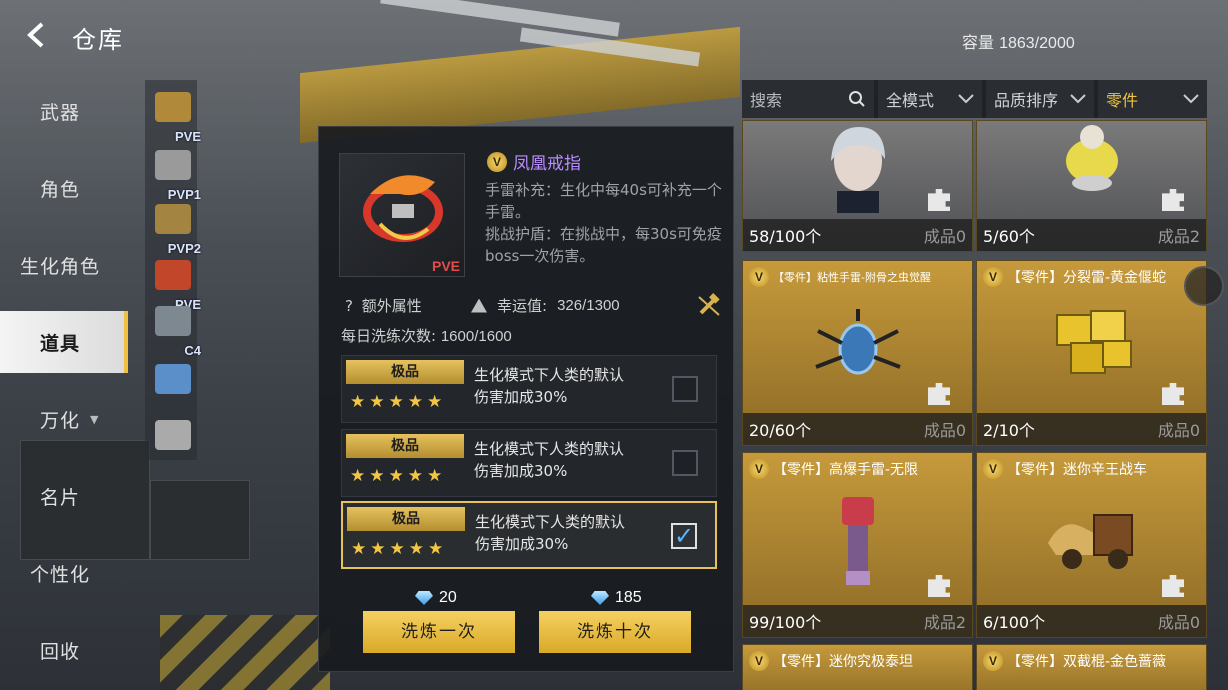 The image size is (1228, 690). What do you see at coordinates (1178, 236) in the screenshot?
I see `crafted-count: 成品2` at bounding box center [1178, 236].